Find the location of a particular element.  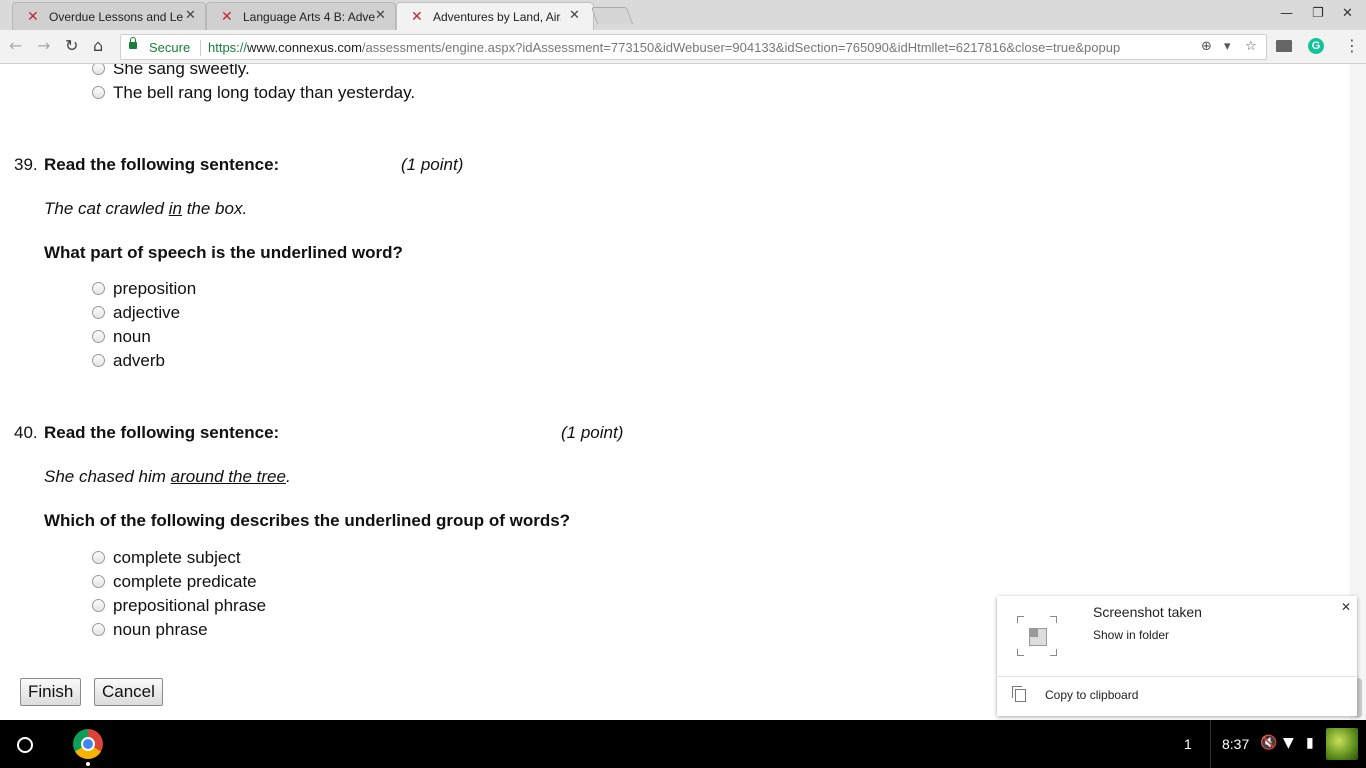

grammarly-extension-icon: G is located at coordinates (1316, 46).